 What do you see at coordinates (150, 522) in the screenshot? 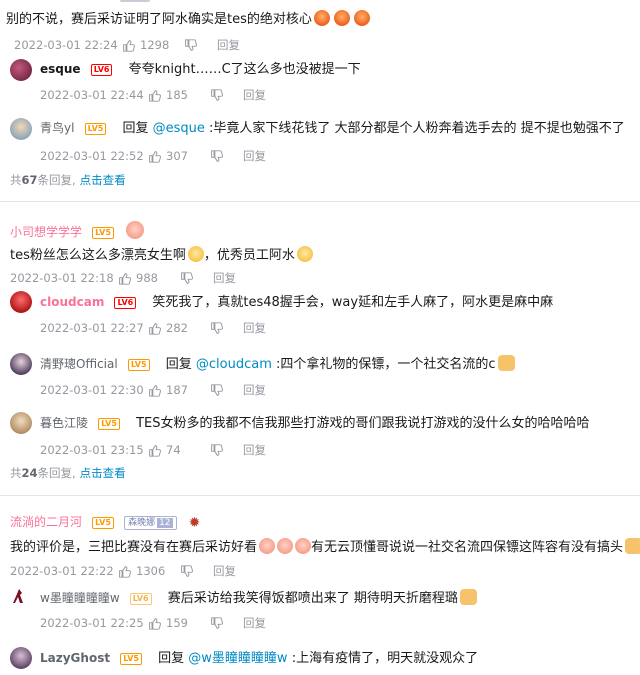
I see `fan-badge: 森晚娜 12` at bounding box center [150, 522].